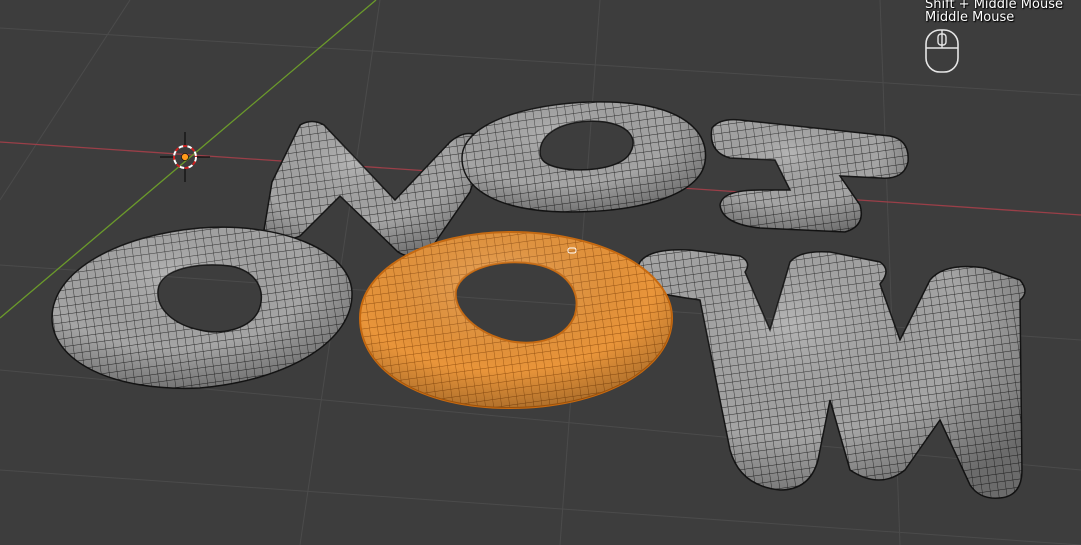  Describe the element at coordinates (809, 175) in the screenshot. I see `mesh-letter-t` at that location.